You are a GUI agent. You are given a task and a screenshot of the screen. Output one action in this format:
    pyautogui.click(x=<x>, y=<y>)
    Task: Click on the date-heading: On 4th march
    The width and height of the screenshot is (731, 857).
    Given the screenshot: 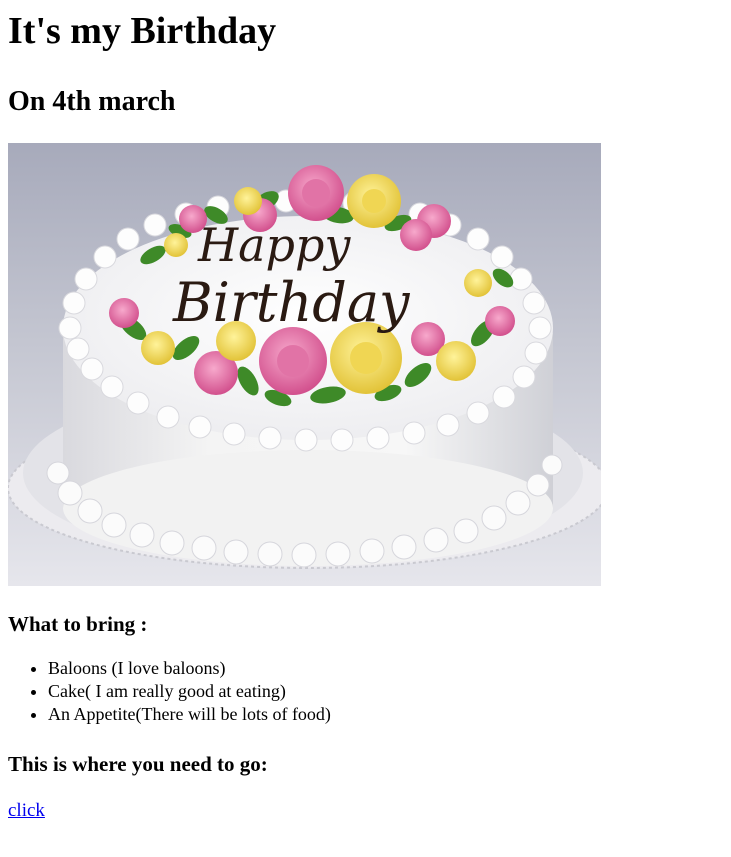 What is the action you would take?
    pyautogui.click(x=92, y=101)
    